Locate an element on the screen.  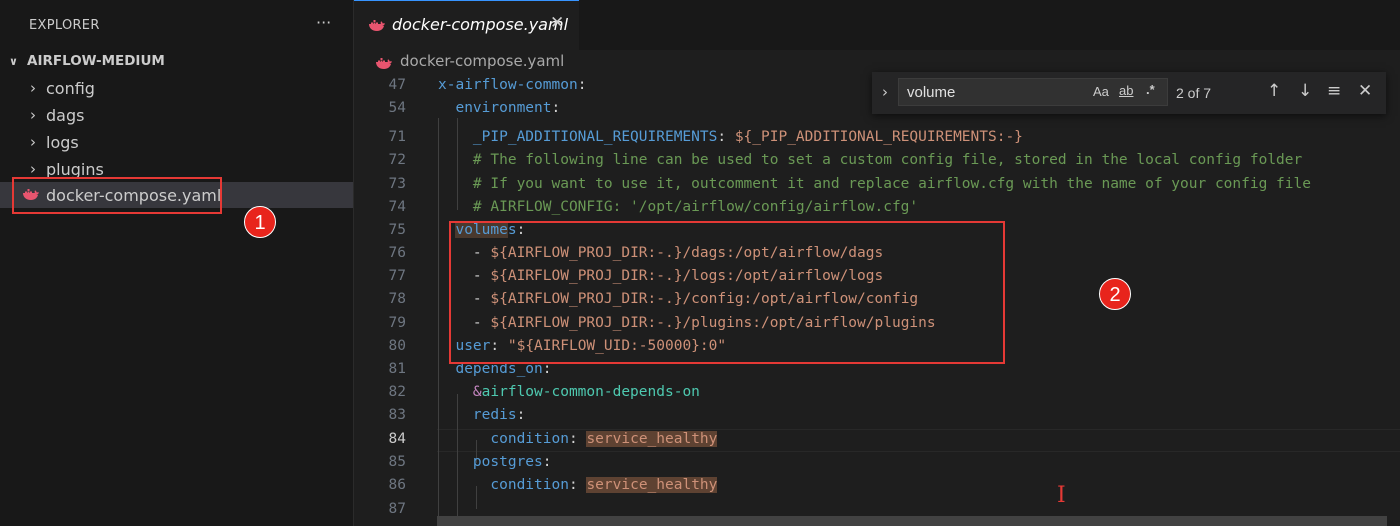
annotation-badge-1: 1 is located at coordinates (260, 222).